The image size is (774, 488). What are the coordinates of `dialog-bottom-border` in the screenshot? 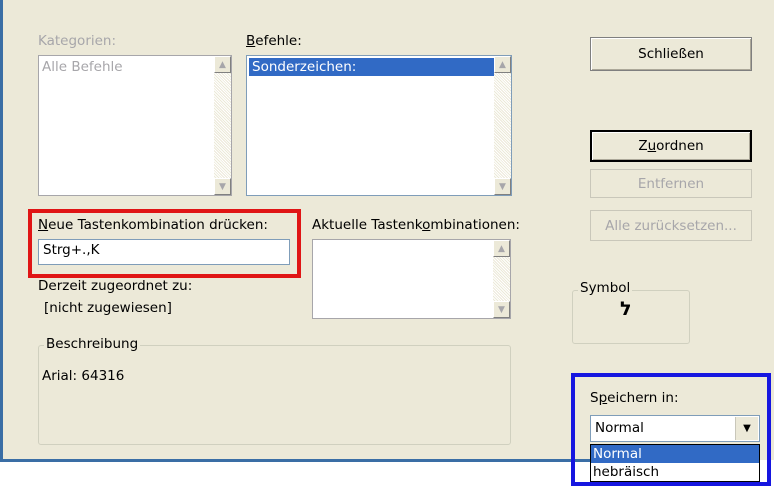 It's located at (295, 460).